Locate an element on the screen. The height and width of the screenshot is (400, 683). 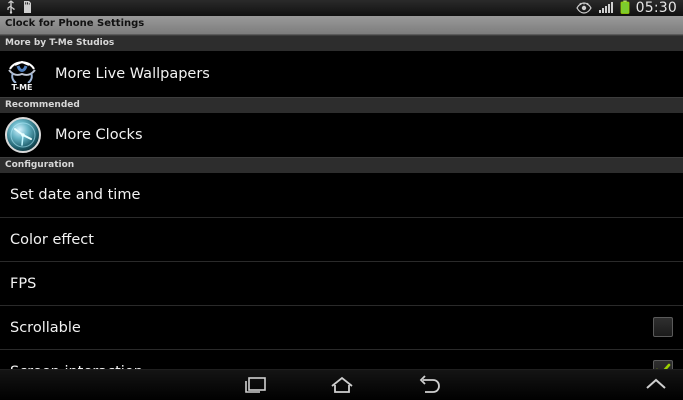
pref-title: Scrollable is located at coordinates (45, 327).